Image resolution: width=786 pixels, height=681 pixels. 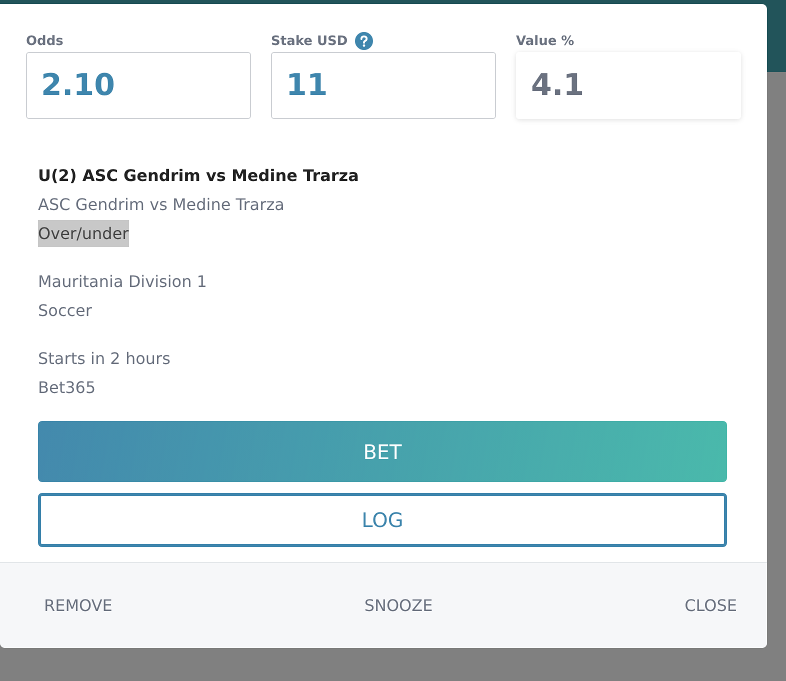 I want to click on detail-text: ASC Gendrim vs Medine Trarza, so click(x=161, y=205).